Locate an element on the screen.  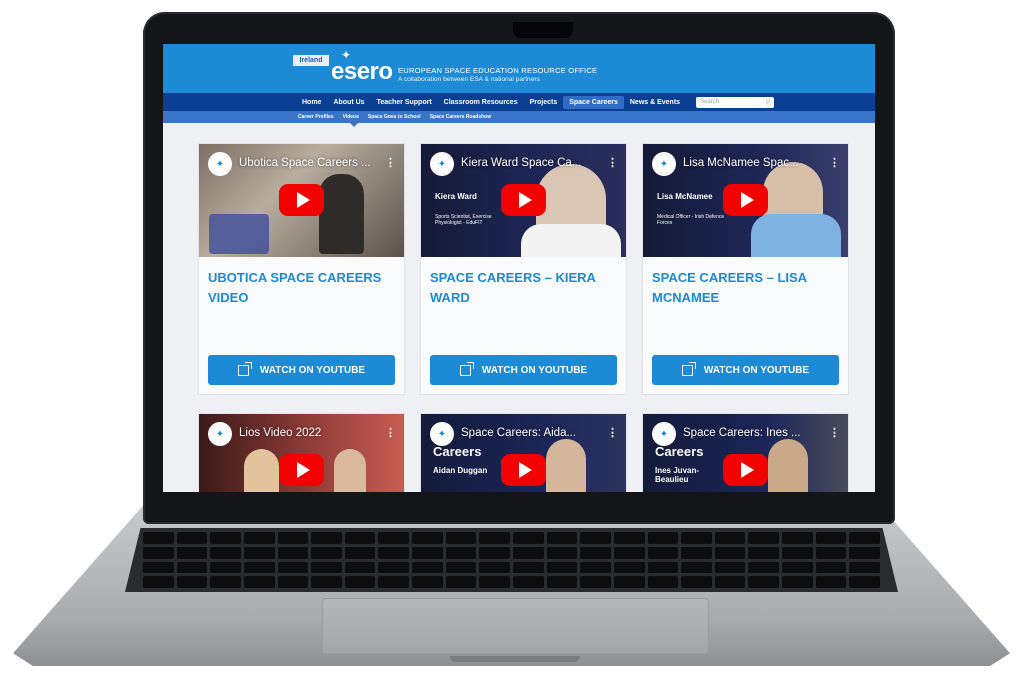
nav-home: Home is located at coordinates (311, 102).